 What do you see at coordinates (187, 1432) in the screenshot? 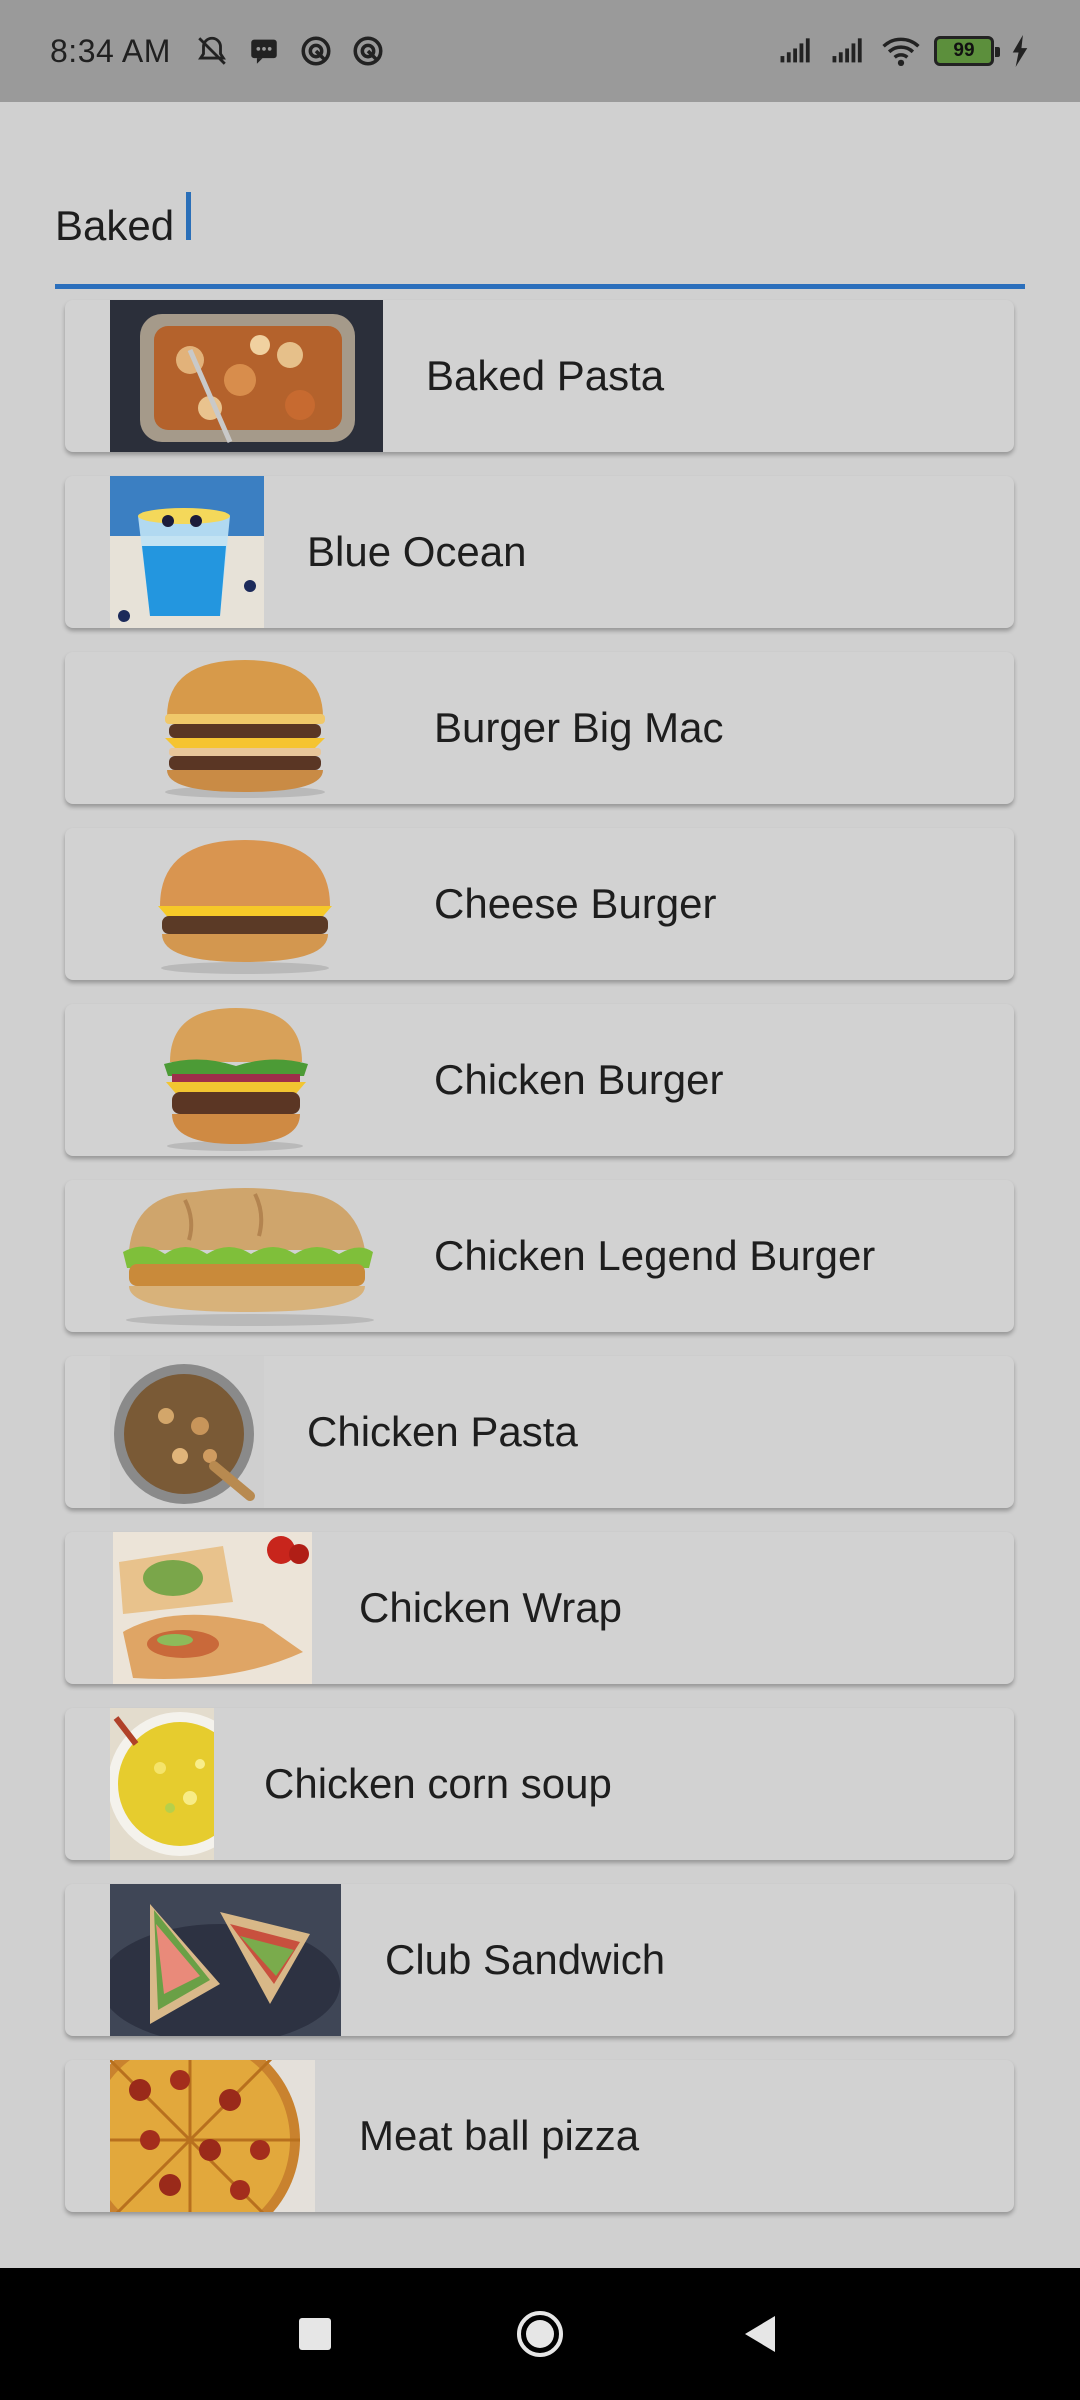
I see `chicken-pasta-image` at bounding box center [187, 1432].